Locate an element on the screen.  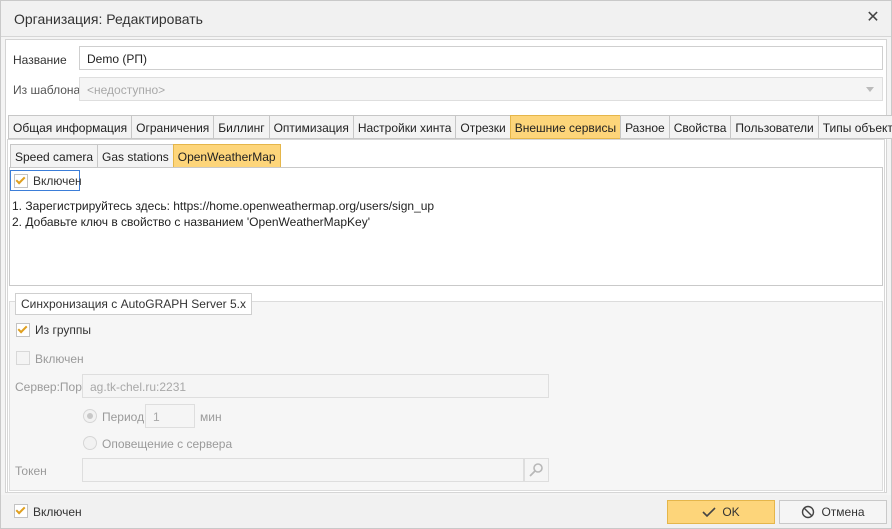
server-label: Сервер:Порт is located at coordinates (51, 387).